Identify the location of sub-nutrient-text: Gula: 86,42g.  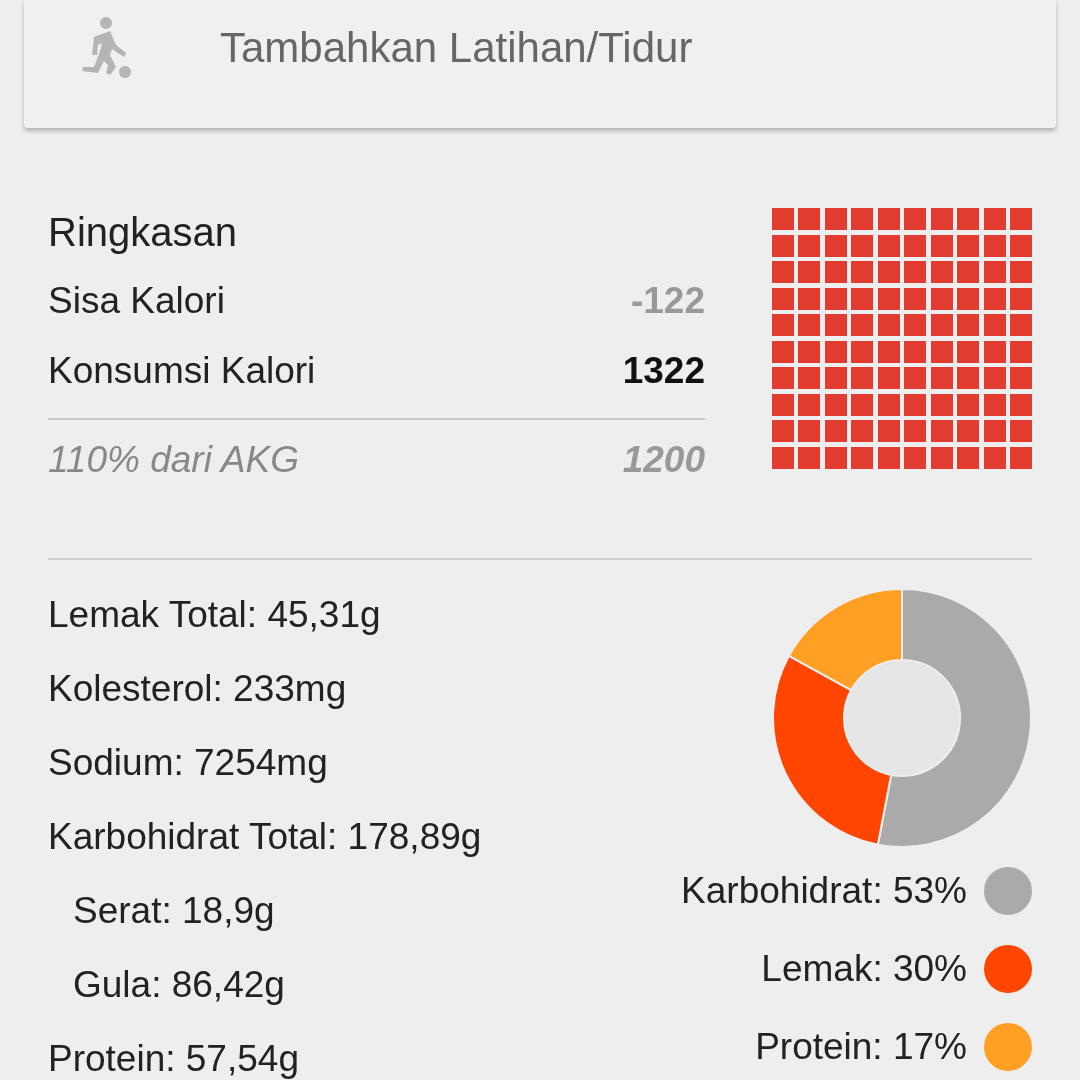
(179, 985).